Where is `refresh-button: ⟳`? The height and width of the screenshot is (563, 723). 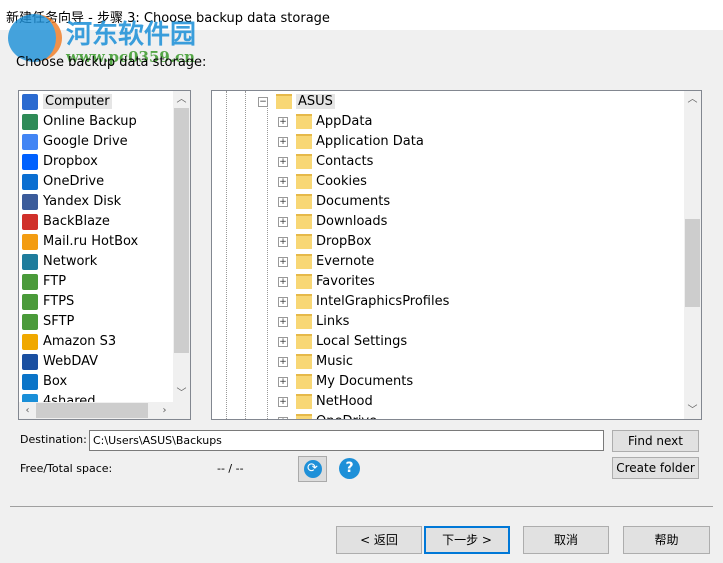
refresh-button: ⟳ is located at coordinates (312, 469).